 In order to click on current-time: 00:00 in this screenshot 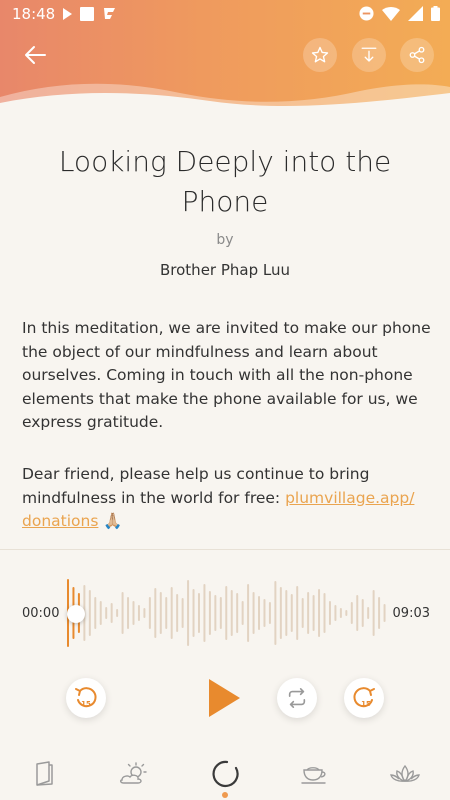, I will do `click(41, 613)`.